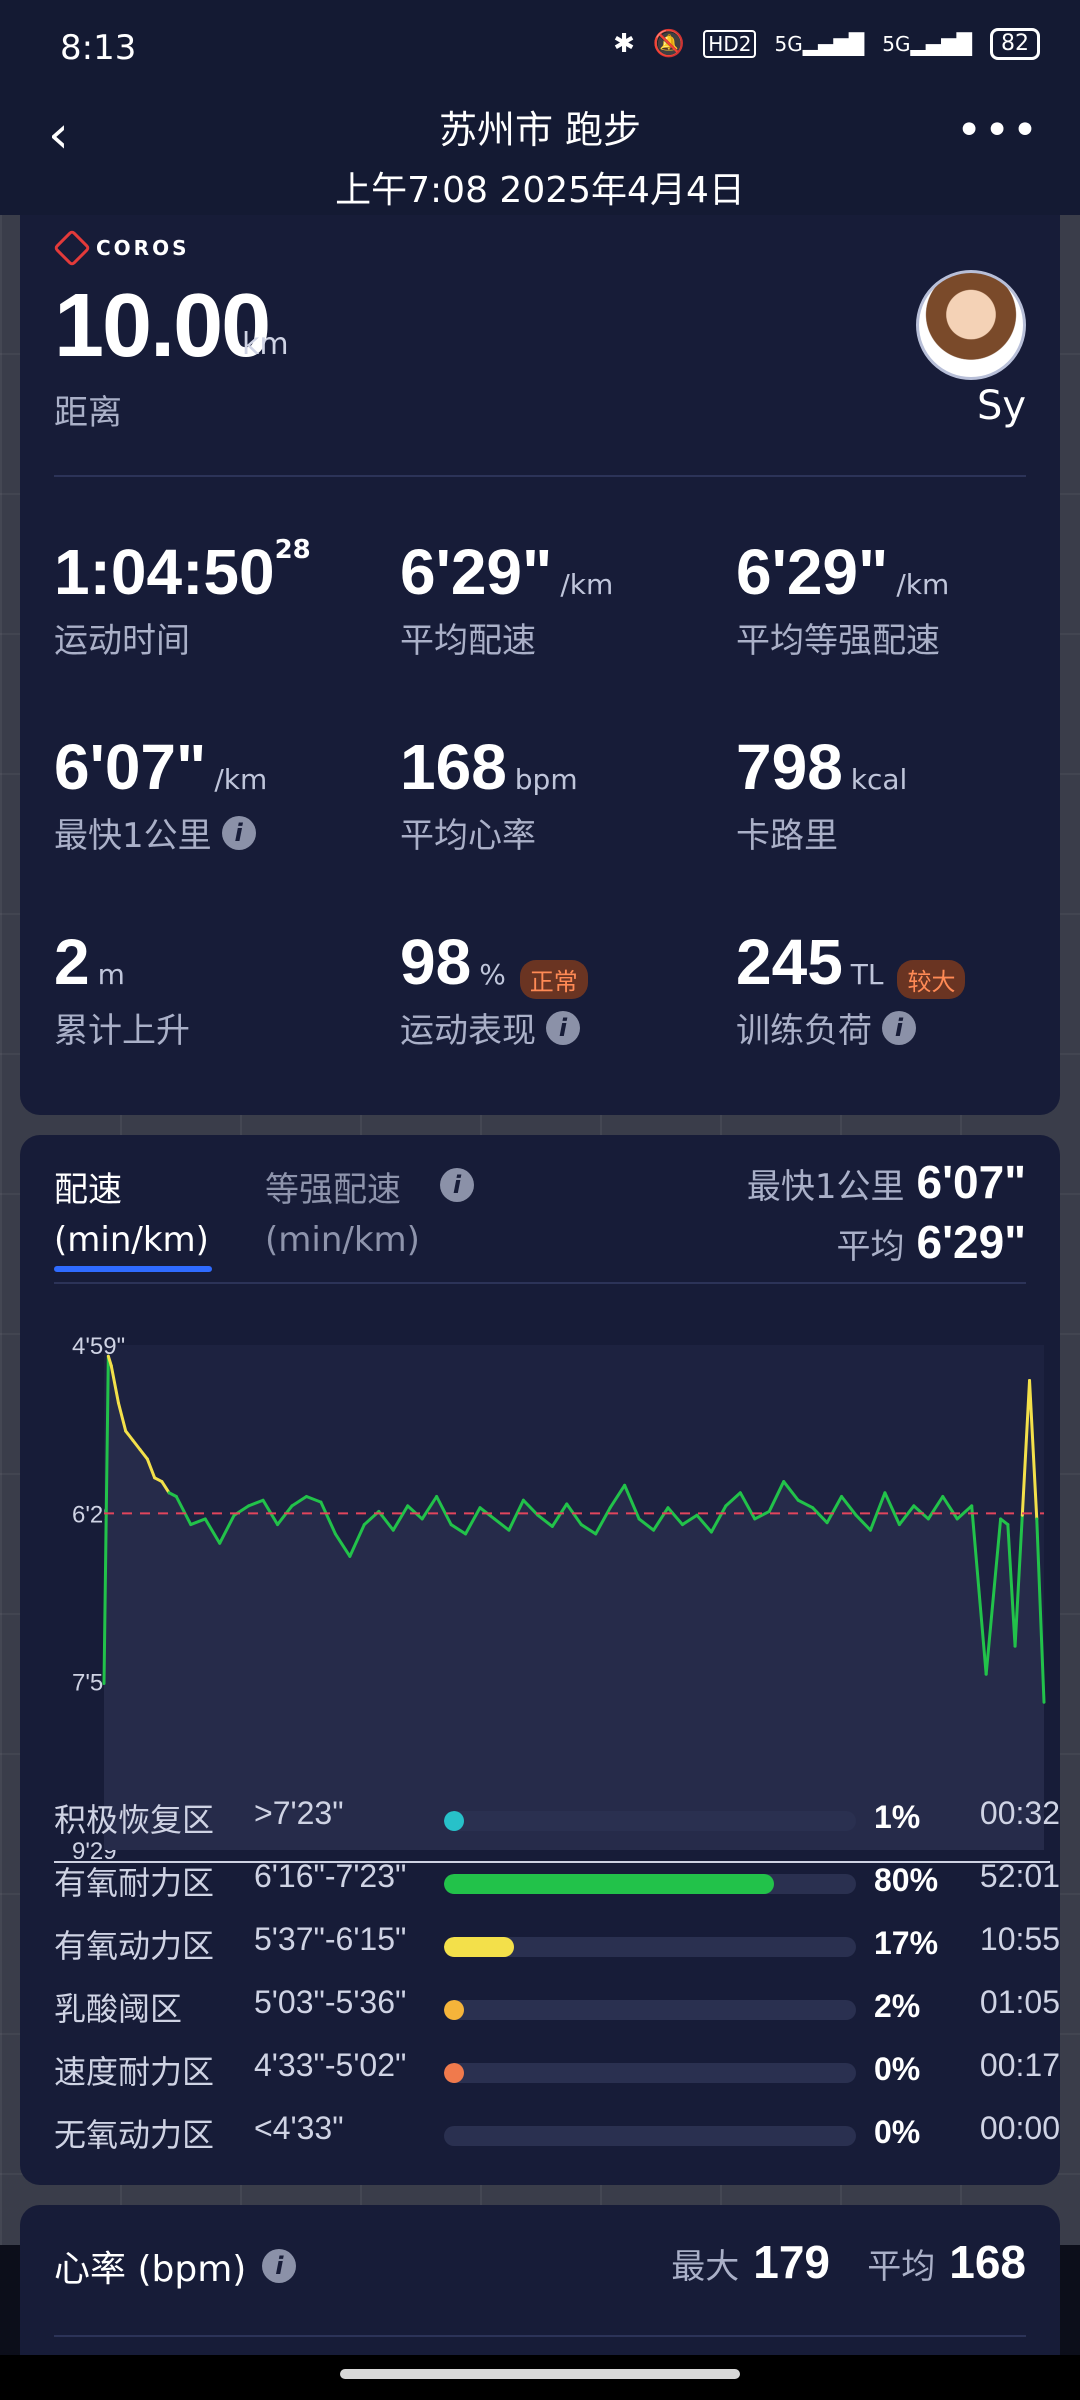  What do you see at coordinates (1019, 1939) in the screenshot?
I see `zone-duration: 10:55` at bounding box center [1019, 1939].